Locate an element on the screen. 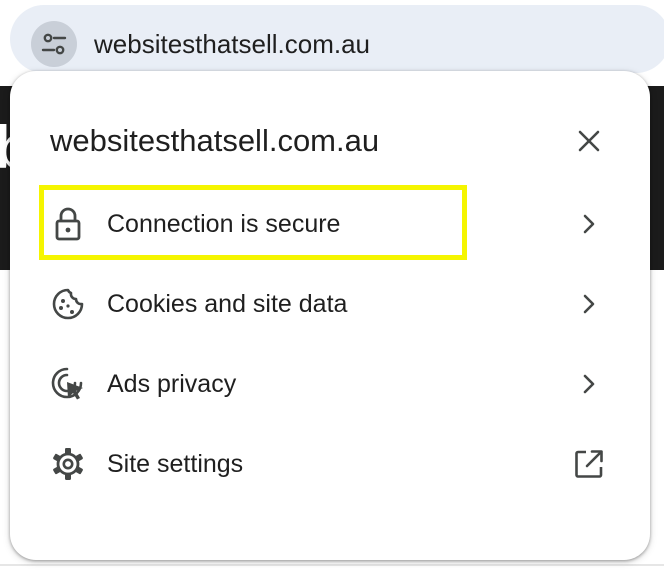 Image resolution: width=664 pixels, height=570 pixels. menu-item-label: Connection is secure is located at coordinates (224, 224).